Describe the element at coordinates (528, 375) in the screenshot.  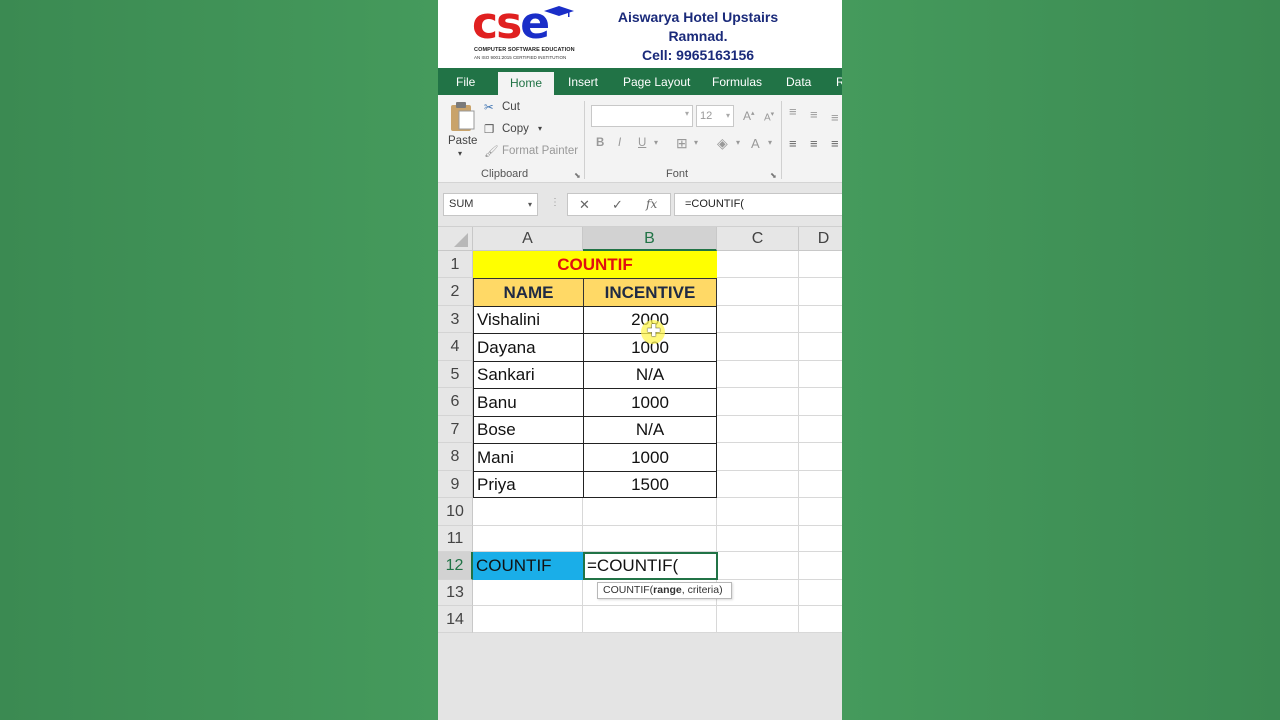
I see `name-cell: Sankari` at that location.